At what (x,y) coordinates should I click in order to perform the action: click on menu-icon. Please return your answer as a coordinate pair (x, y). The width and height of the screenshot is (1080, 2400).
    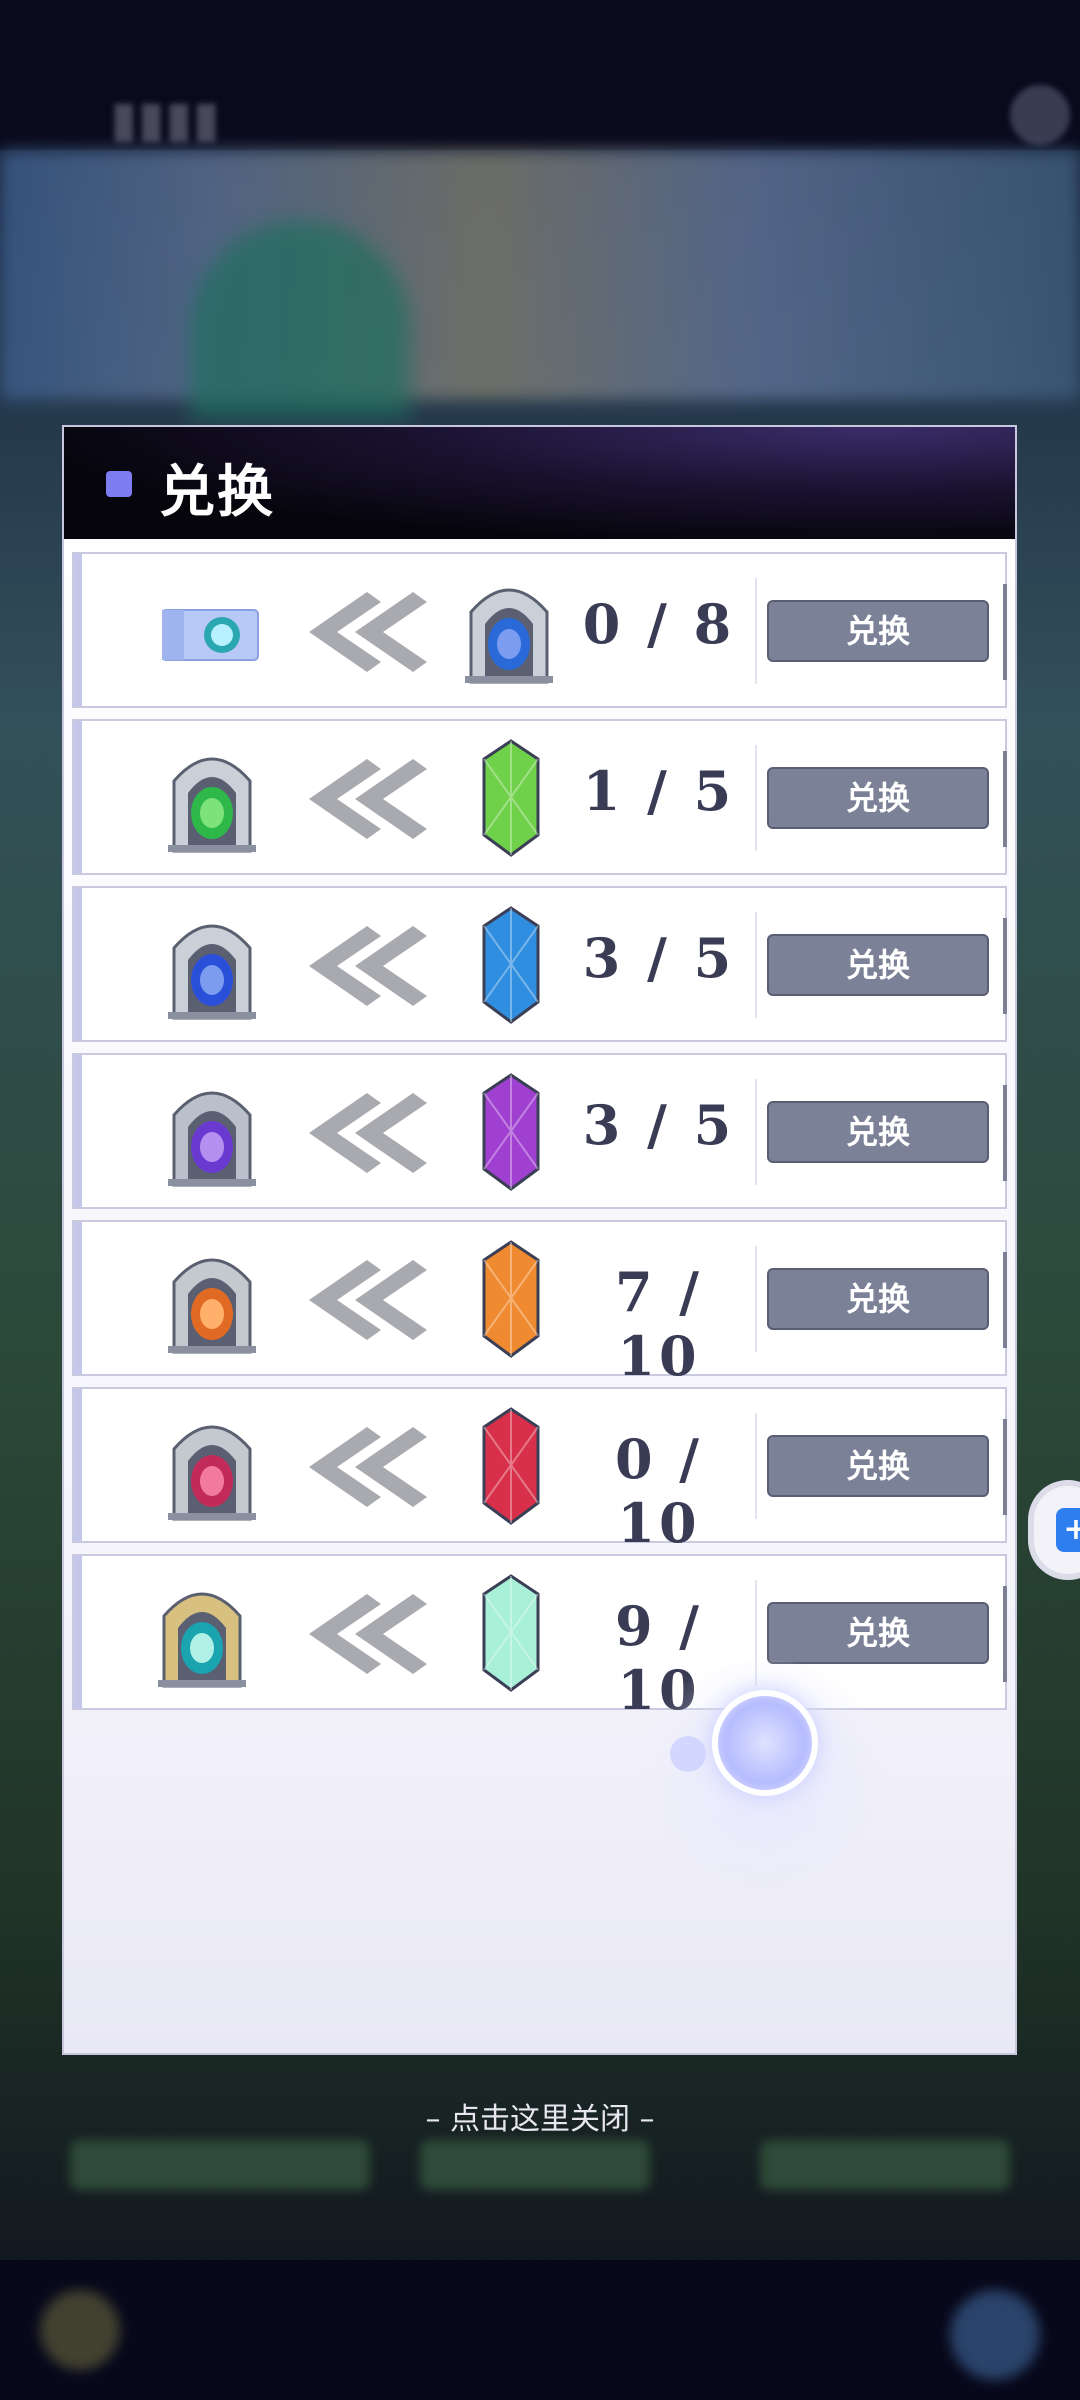
    Looking at the image, I should click on (995, 2335).